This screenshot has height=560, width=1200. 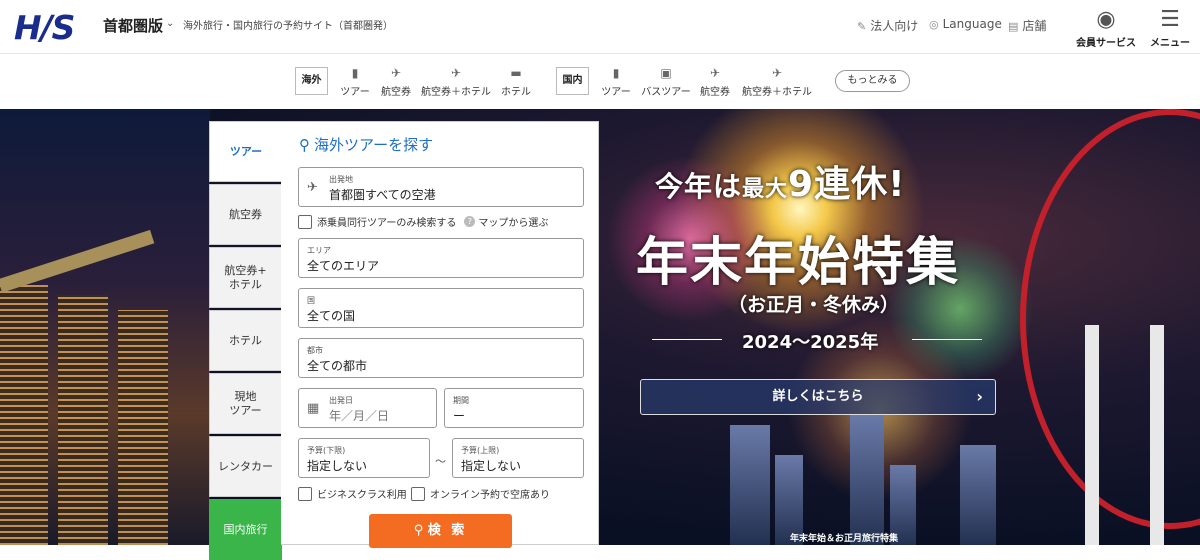 What do you see at coordinates (245, 277) in the screenshot?
I see `tab-flight-hotel: 航空券+ ホテル` at bounding box center [245, 277].